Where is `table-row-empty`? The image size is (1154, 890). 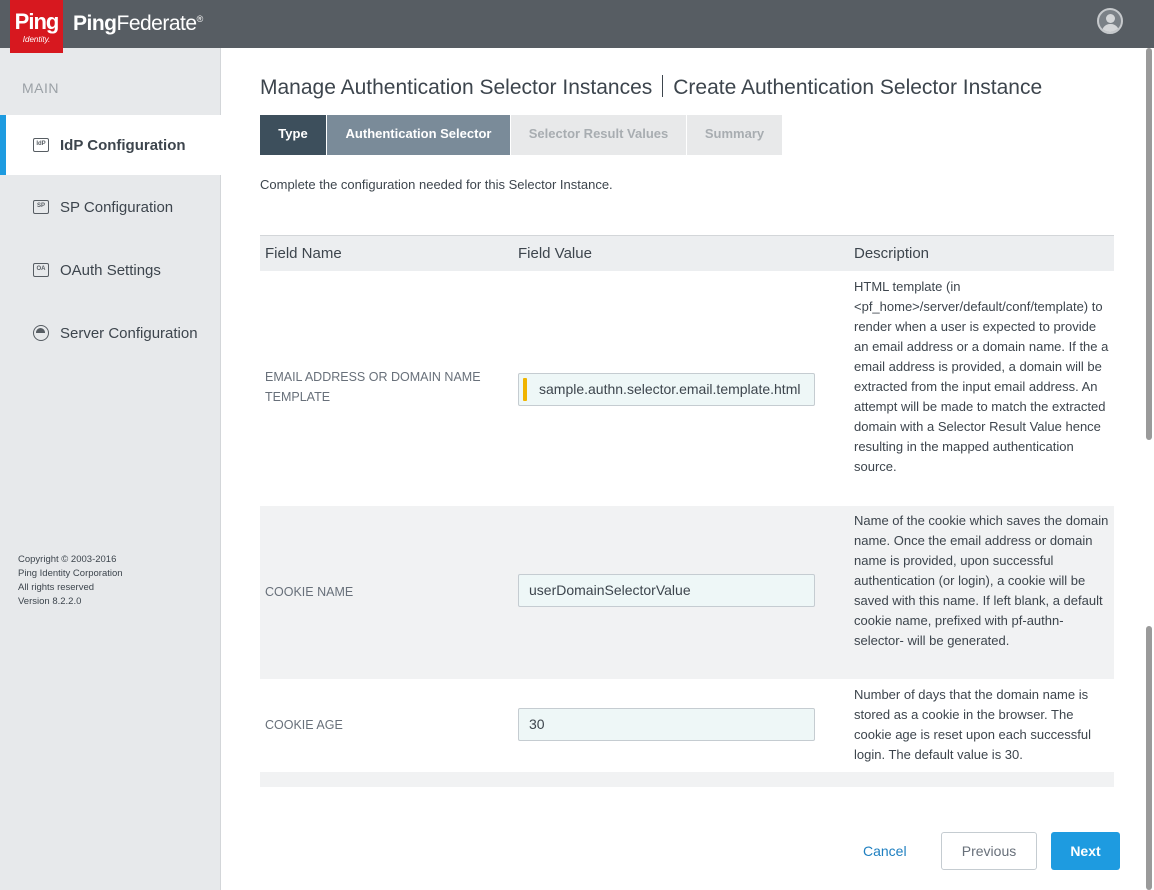 table-row-empty is located at coordinates (687, 779).